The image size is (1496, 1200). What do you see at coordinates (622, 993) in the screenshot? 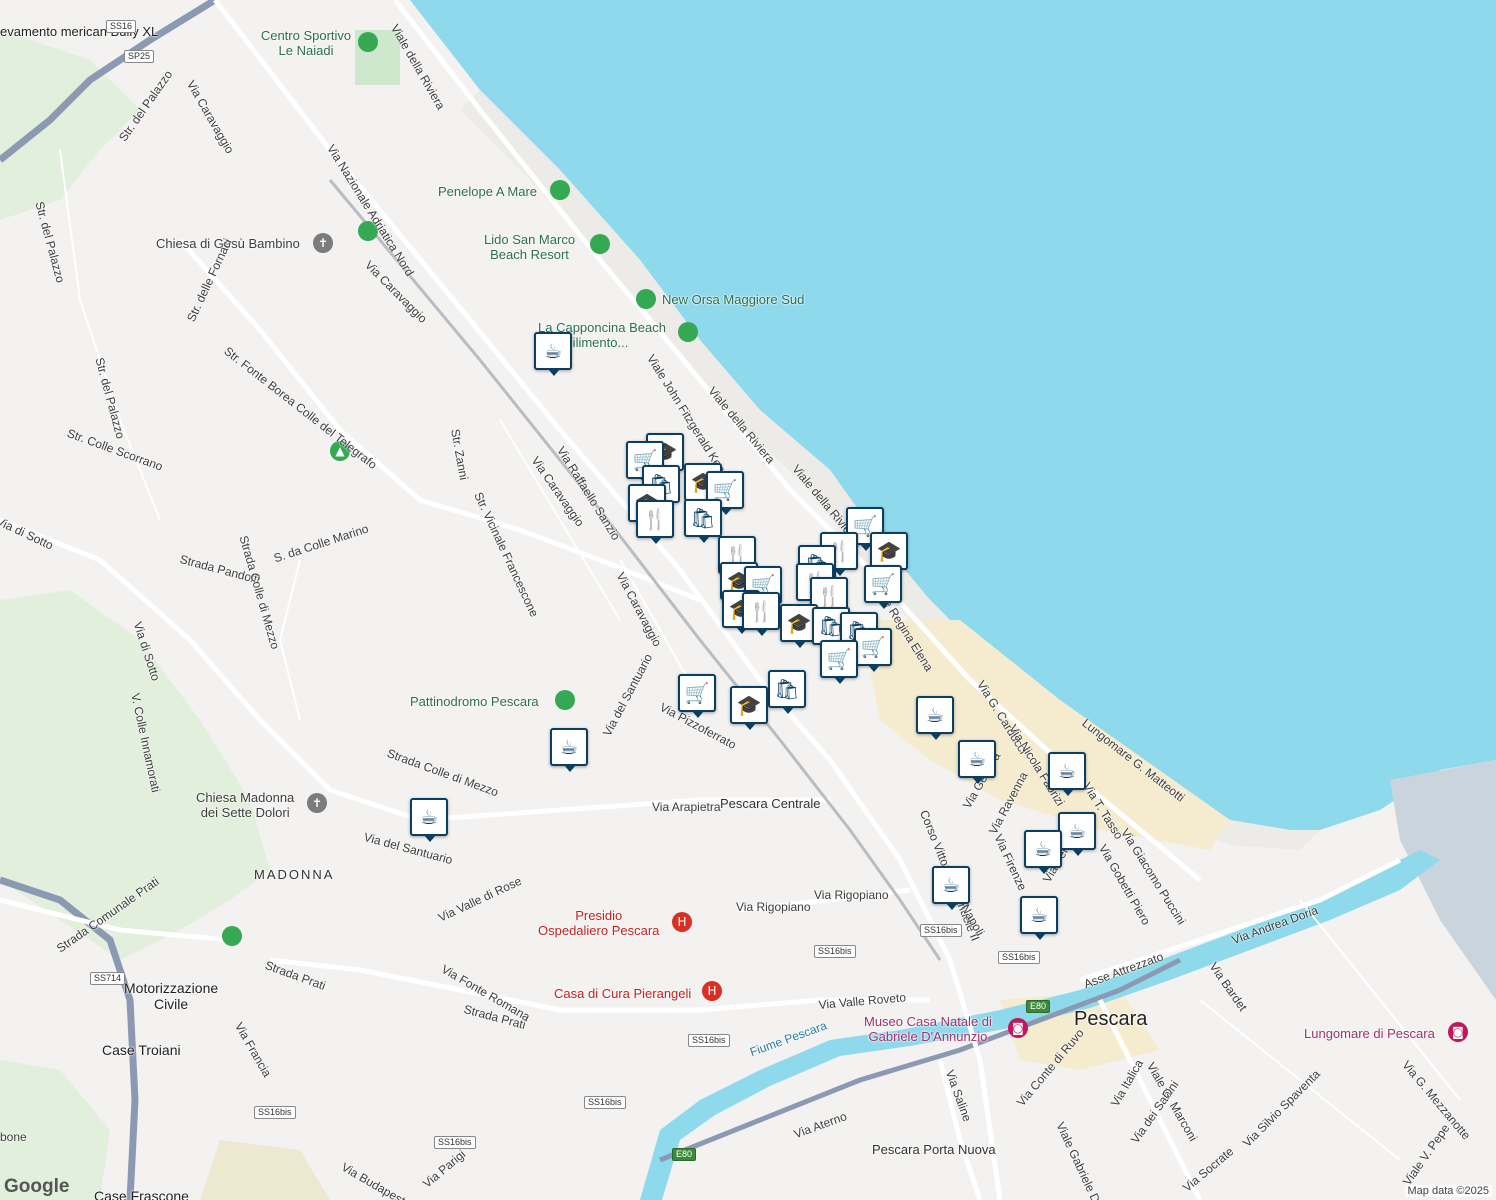
I see `poi-label-pierangeli: Casa di Cura Pierangeli` at bounding box center [622, 993].